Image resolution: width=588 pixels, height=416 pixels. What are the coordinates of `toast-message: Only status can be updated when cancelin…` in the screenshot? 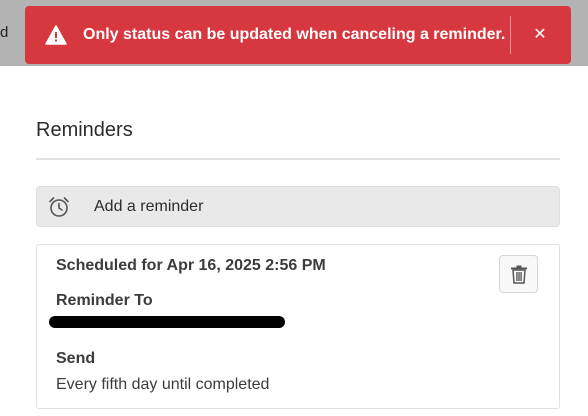 It's located at (294, 34).